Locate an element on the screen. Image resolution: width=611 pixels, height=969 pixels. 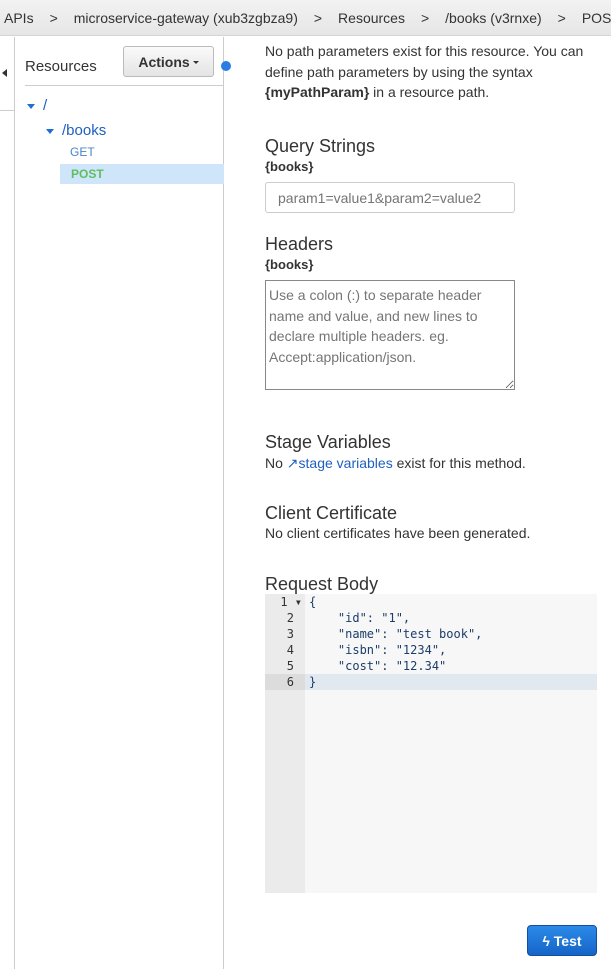
code-line: 6} is located at coordinates (431, 682).